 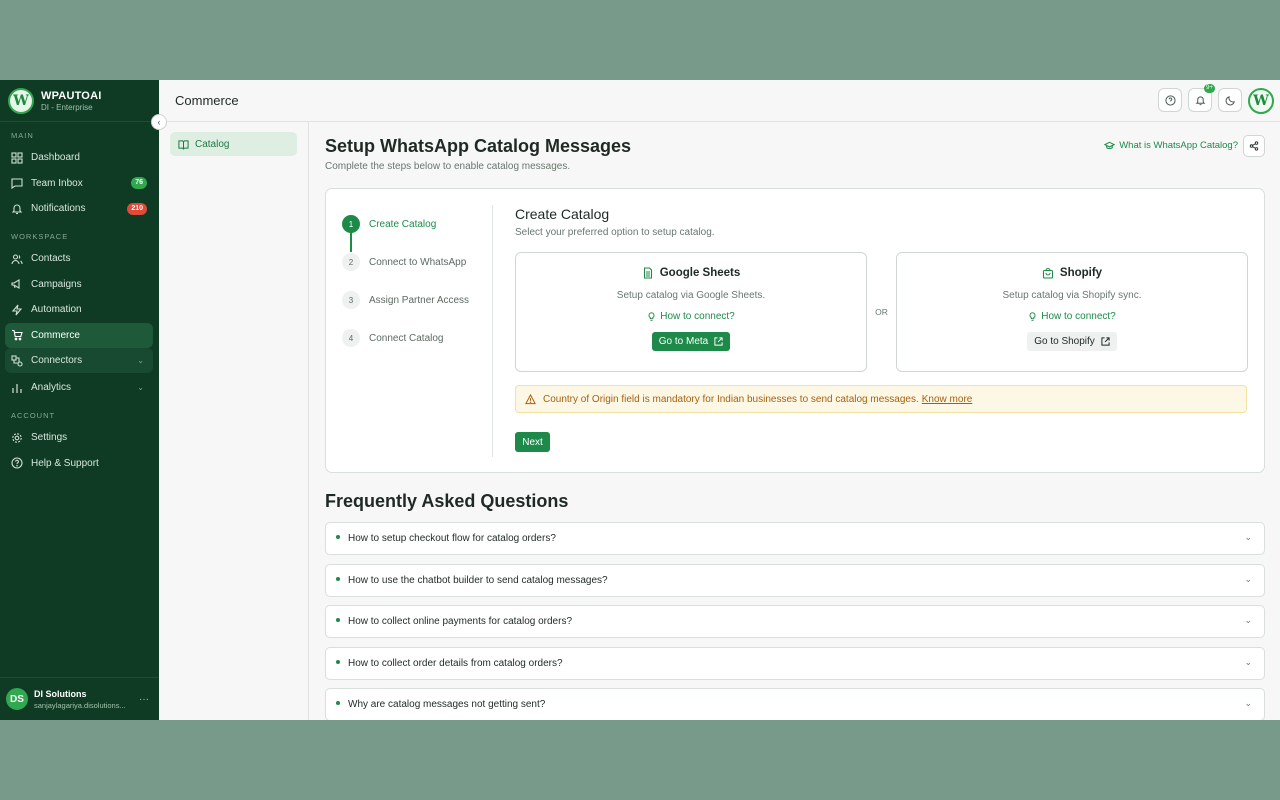 What do you see at coordinates (1170, 100) in the screenshot?
I see `help-button` at bounding box center [1170, 100].